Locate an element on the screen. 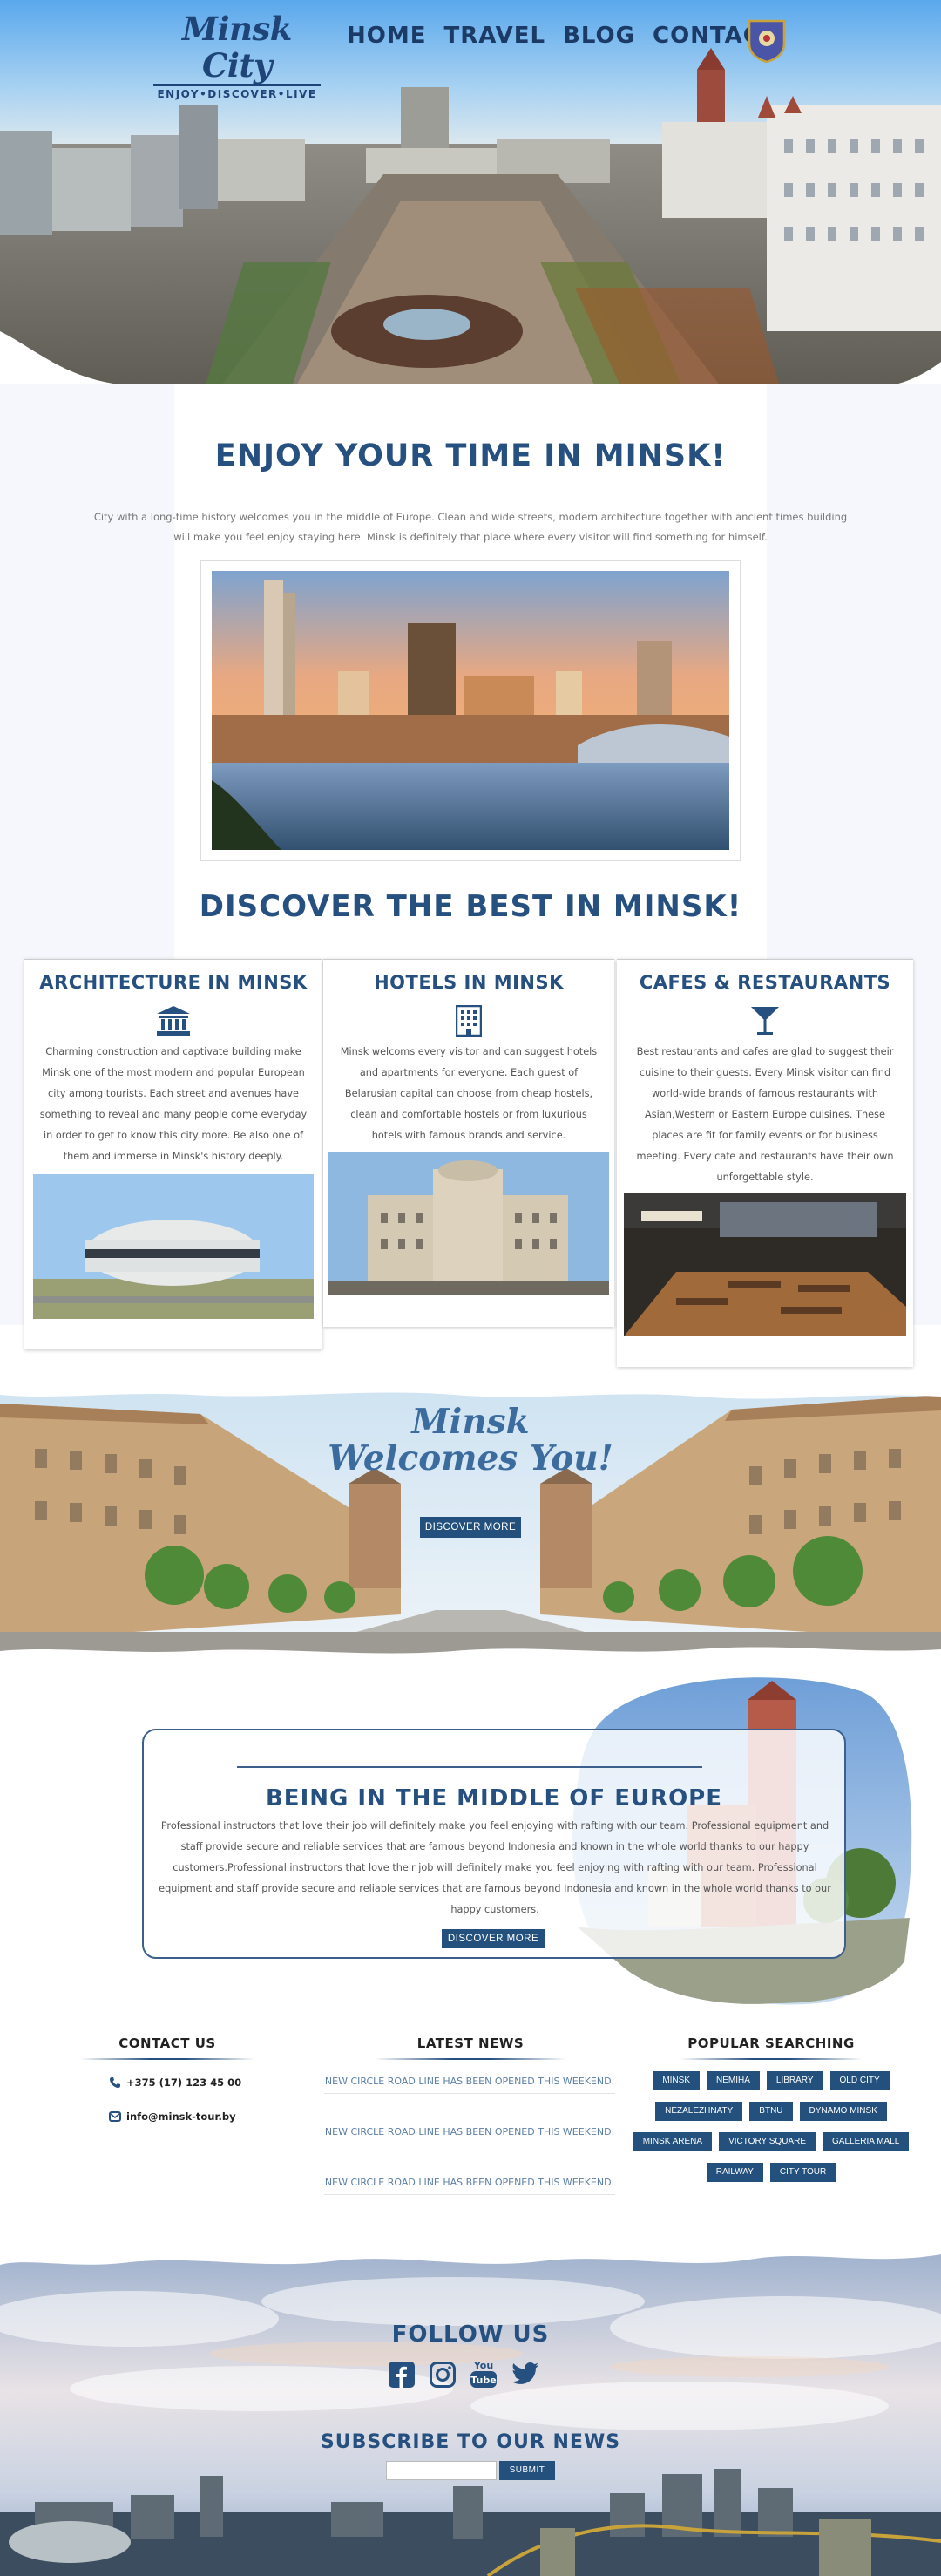 The width and height of the screenshot is (941, 2576). nav-home: HOME is located at coordinates (387, 36).